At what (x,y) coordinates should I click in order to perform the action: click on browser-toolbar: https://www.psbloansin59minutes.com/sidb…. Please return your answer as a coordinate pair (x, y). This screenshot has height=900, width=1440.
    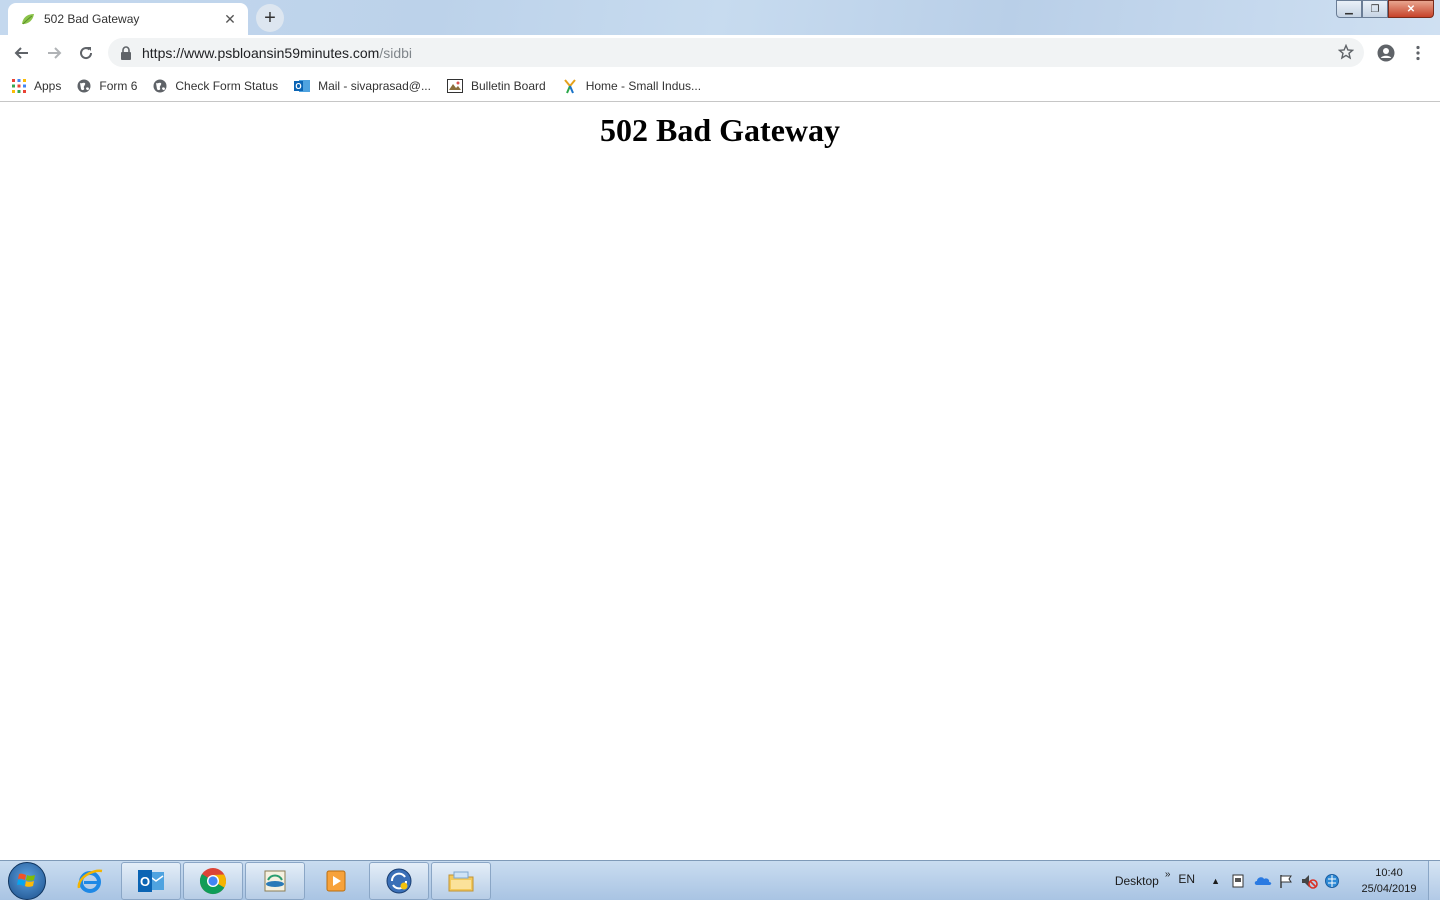
    Looking at the image, I should click on (720, 52).